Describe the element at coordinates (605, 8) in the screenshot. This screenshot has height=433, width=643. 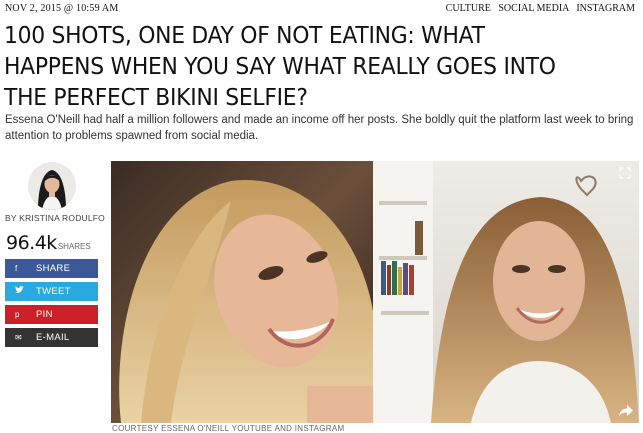
I see `tag-instagram: INSTAGRAM` at that location.